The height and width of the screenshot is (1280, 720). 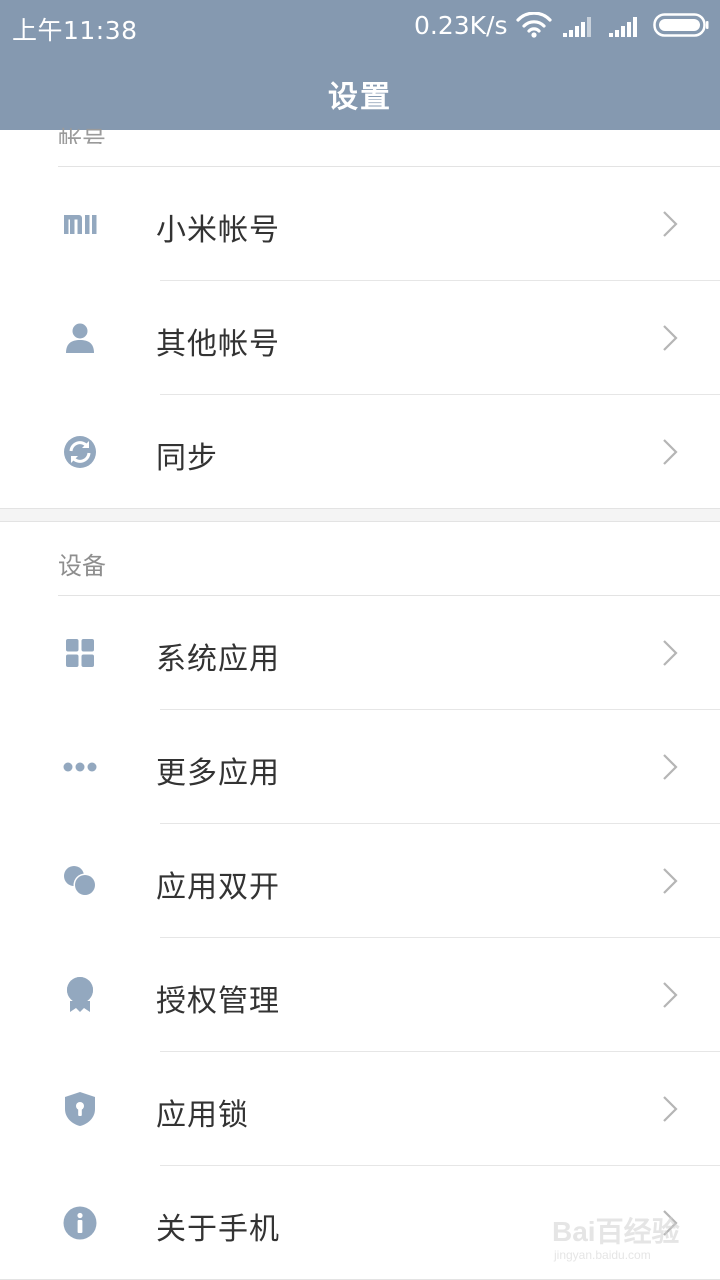 What do you see at coordinates (80, 881) in the screenshot?
I see `dual-circles-icon` at bounding box center [80, 881].